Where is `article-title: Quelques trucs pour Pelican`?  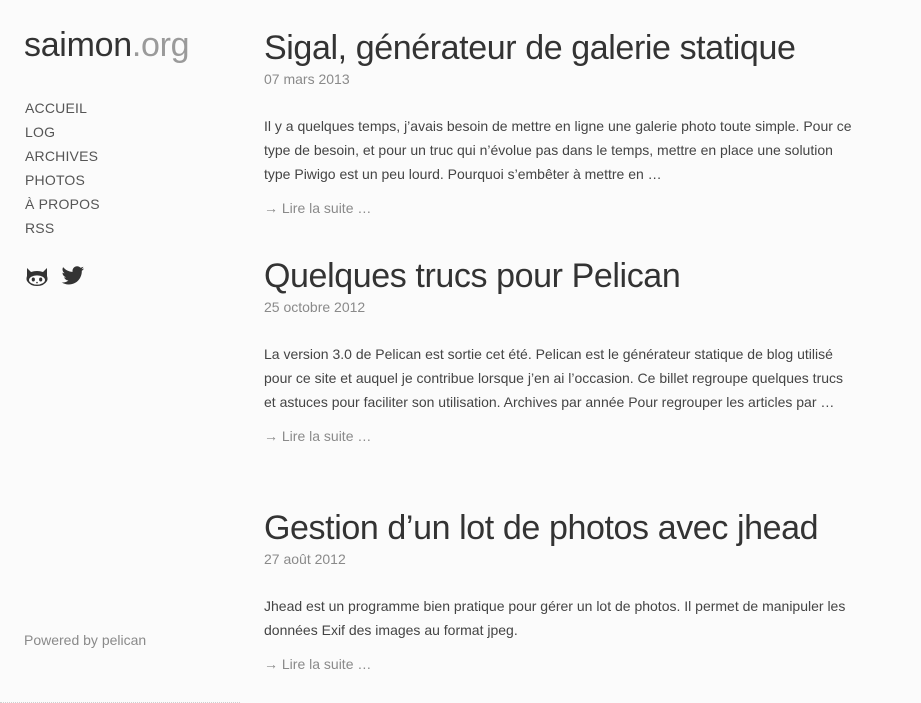
article-title: Quelques trucs pour Pelican is located at coordinates (584, 276).